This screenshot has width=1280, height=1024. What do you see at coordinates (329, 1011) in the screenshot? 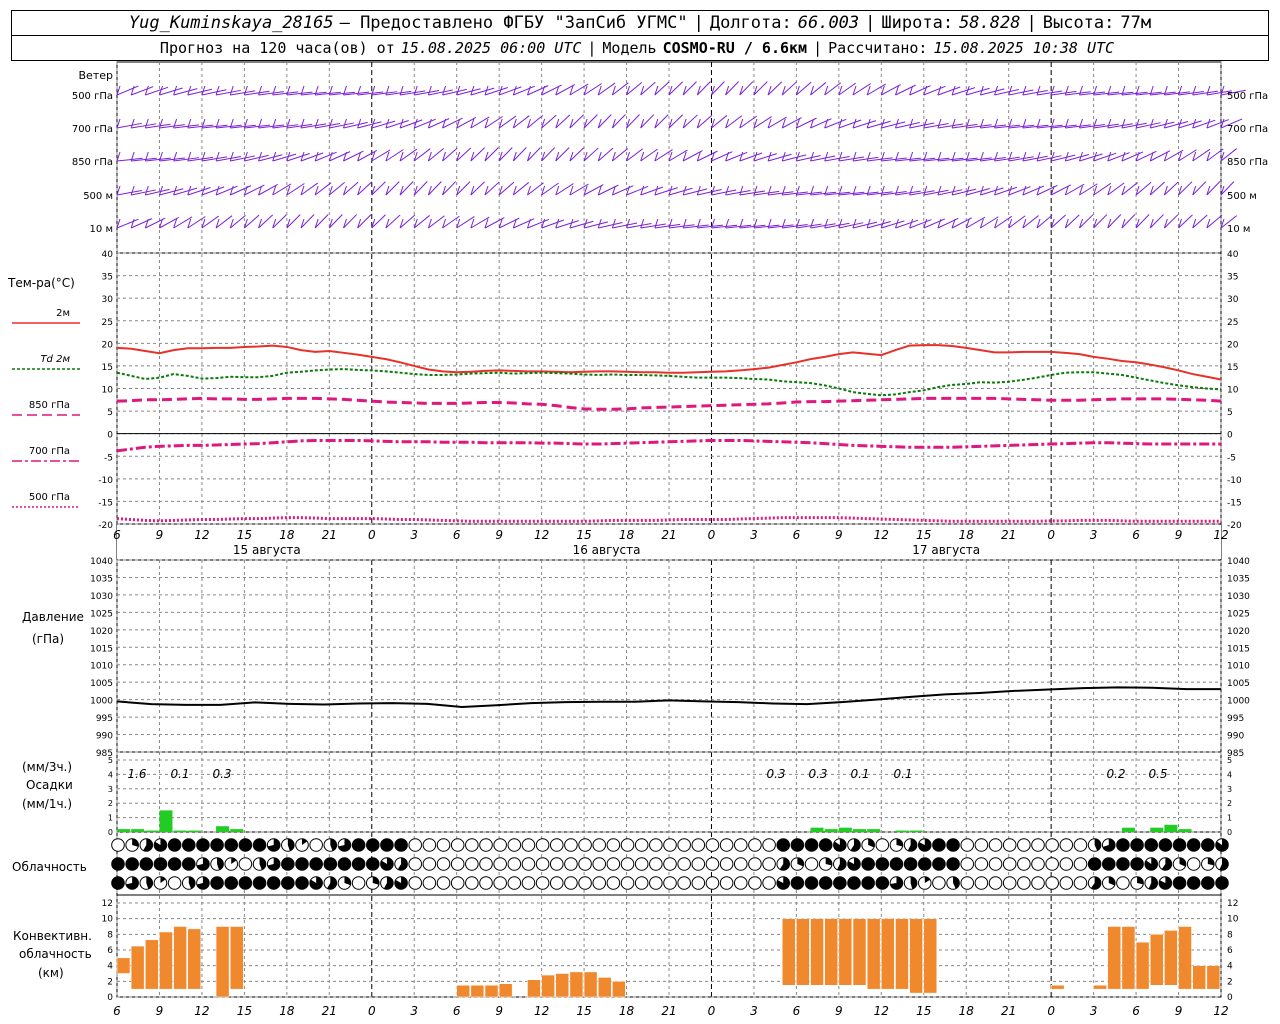
I see `hour-tick-label: 21` at bounding box center [329, 1011].